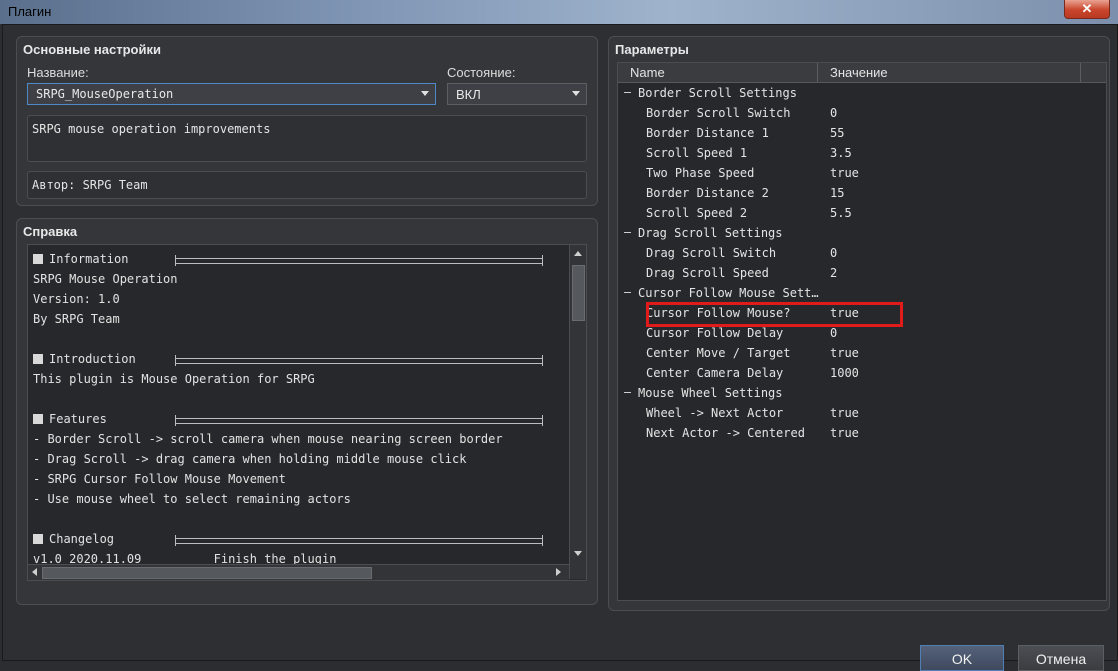  I want to click on name-label: Название:, so click(58, 72).